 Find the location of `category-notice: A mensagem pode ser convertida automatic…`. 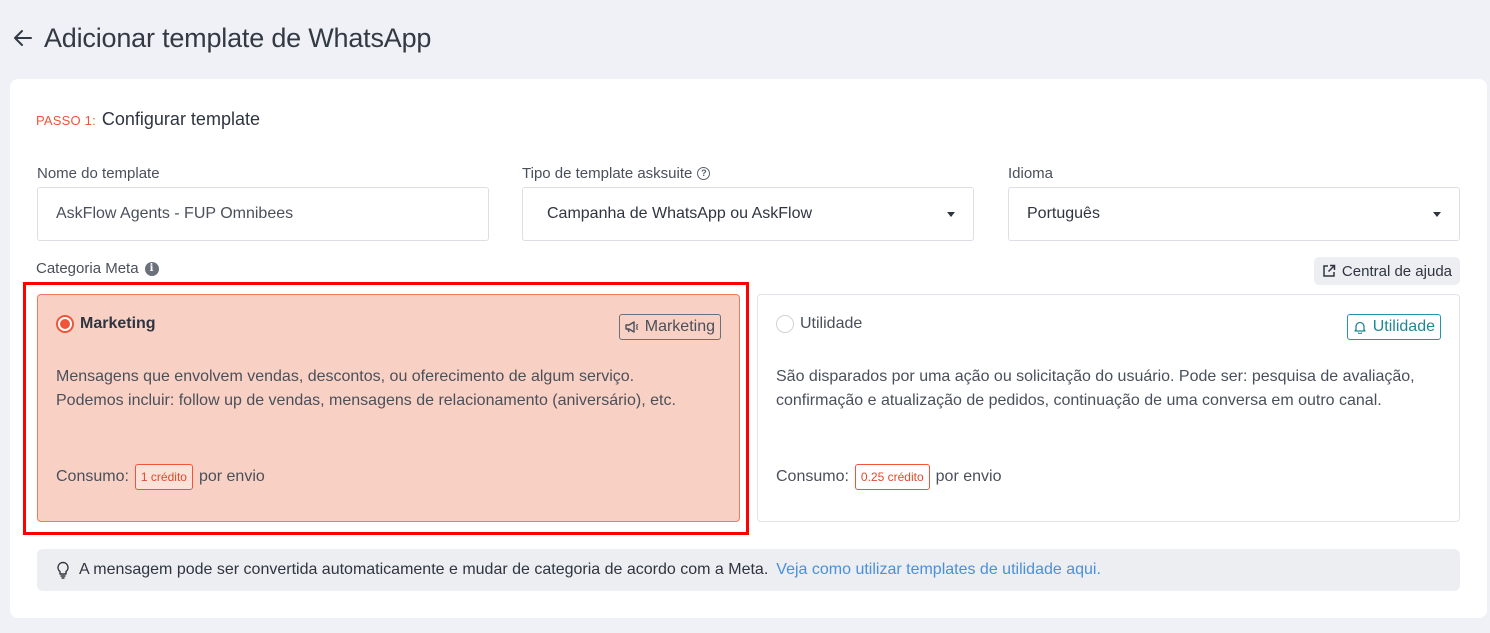

category-notice: A mensagem pode ser convertida automatic… is located at coordinates (748, 570).